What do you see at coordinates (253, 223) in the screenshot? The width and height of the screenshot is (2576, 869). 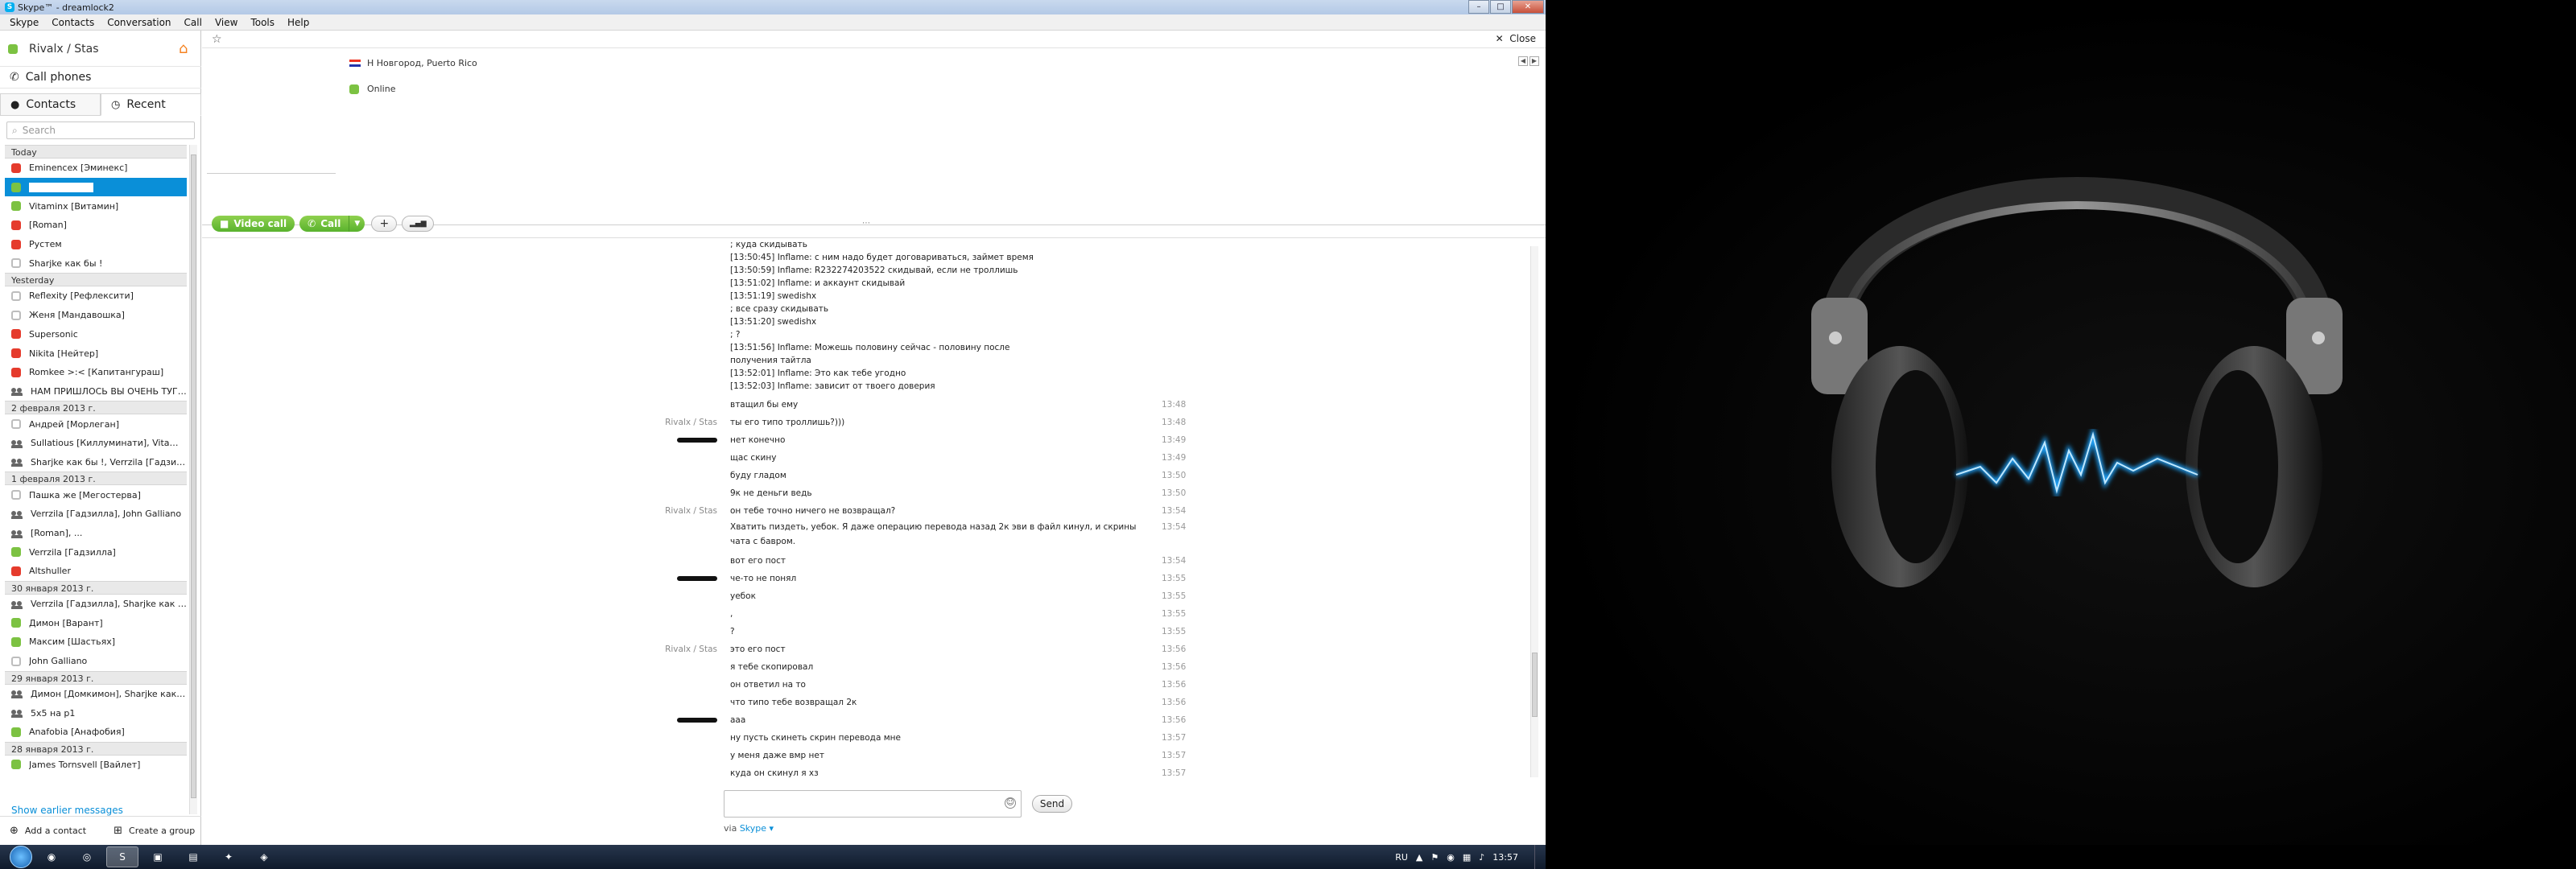 I see `video-call-button: ■ Video call` at bounding box center [253, 223].